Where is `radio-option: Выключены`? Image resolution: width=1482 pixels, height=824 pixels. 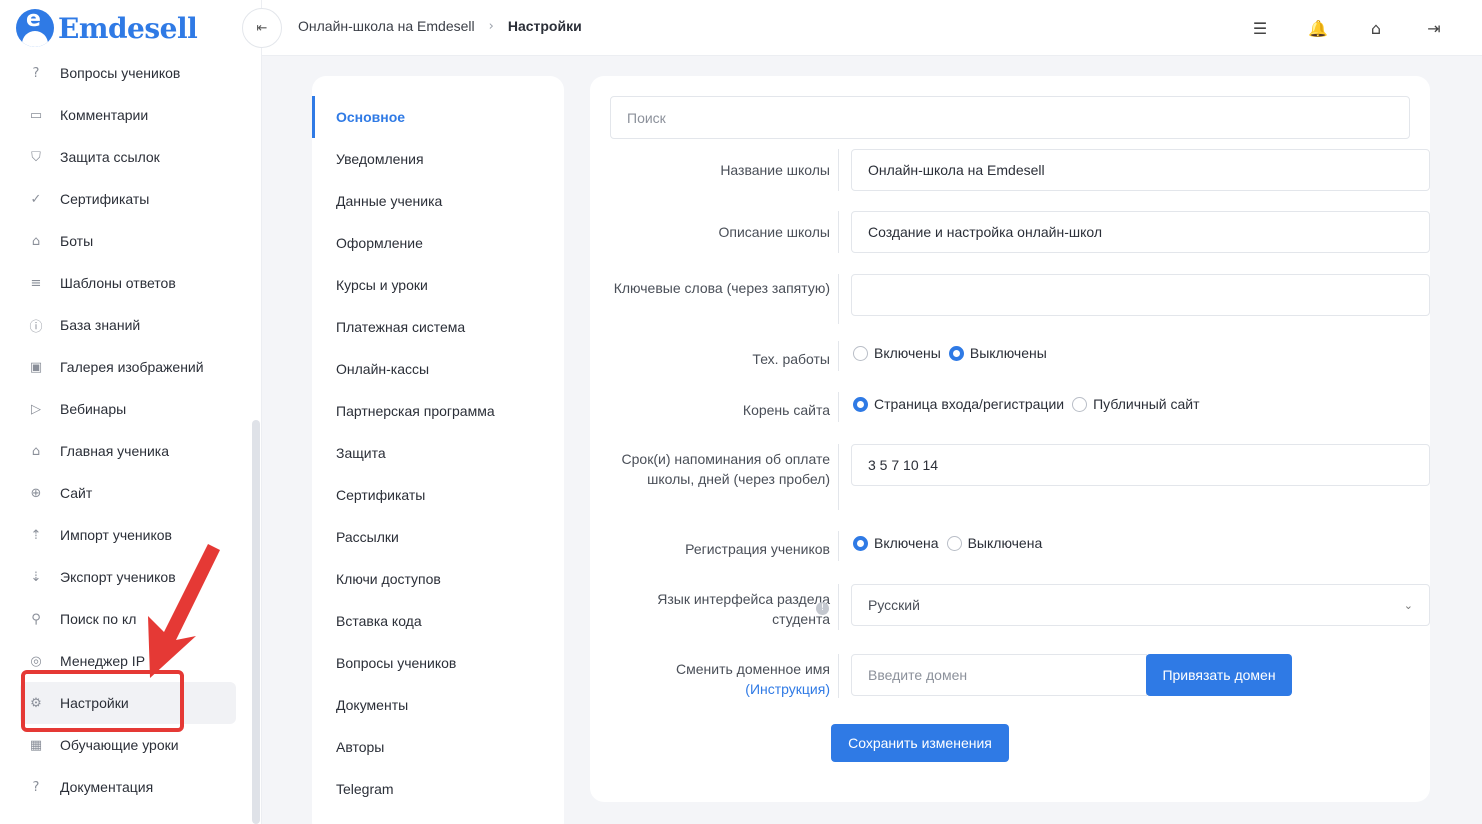
radio-option: Выключены is located at coordinates (997, 353).